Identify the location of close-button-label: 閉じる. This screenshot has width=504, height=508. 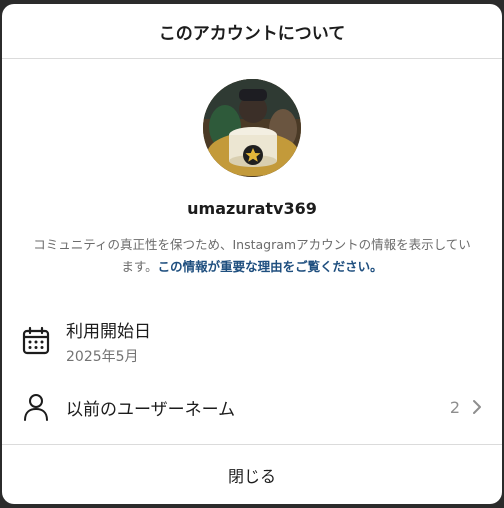
(251, 476).